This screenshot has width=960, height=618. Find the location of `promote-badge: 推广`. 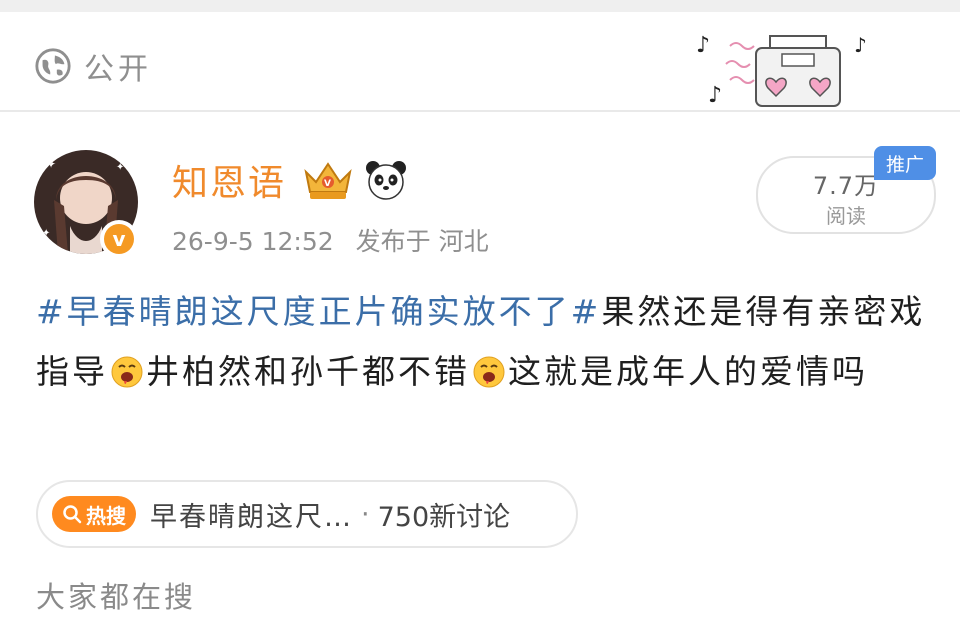

promote-badge: 推广 is located at coordinates (905, 163).